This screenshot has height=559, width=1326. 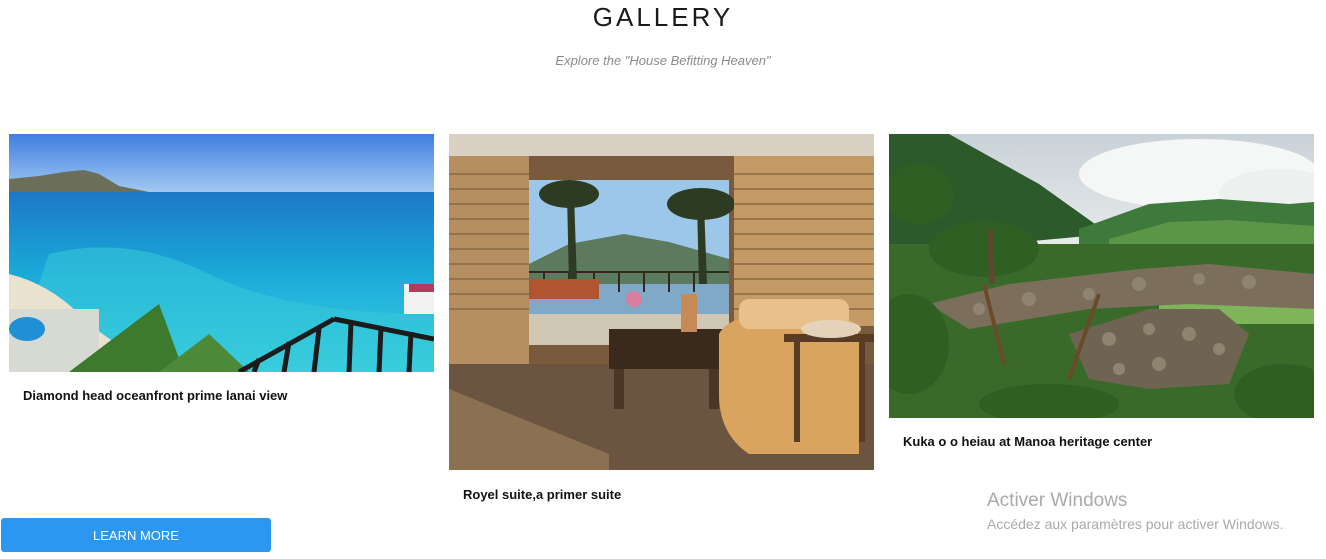 I want to click on page-title: GALLERY, so click(x=663, y=17).